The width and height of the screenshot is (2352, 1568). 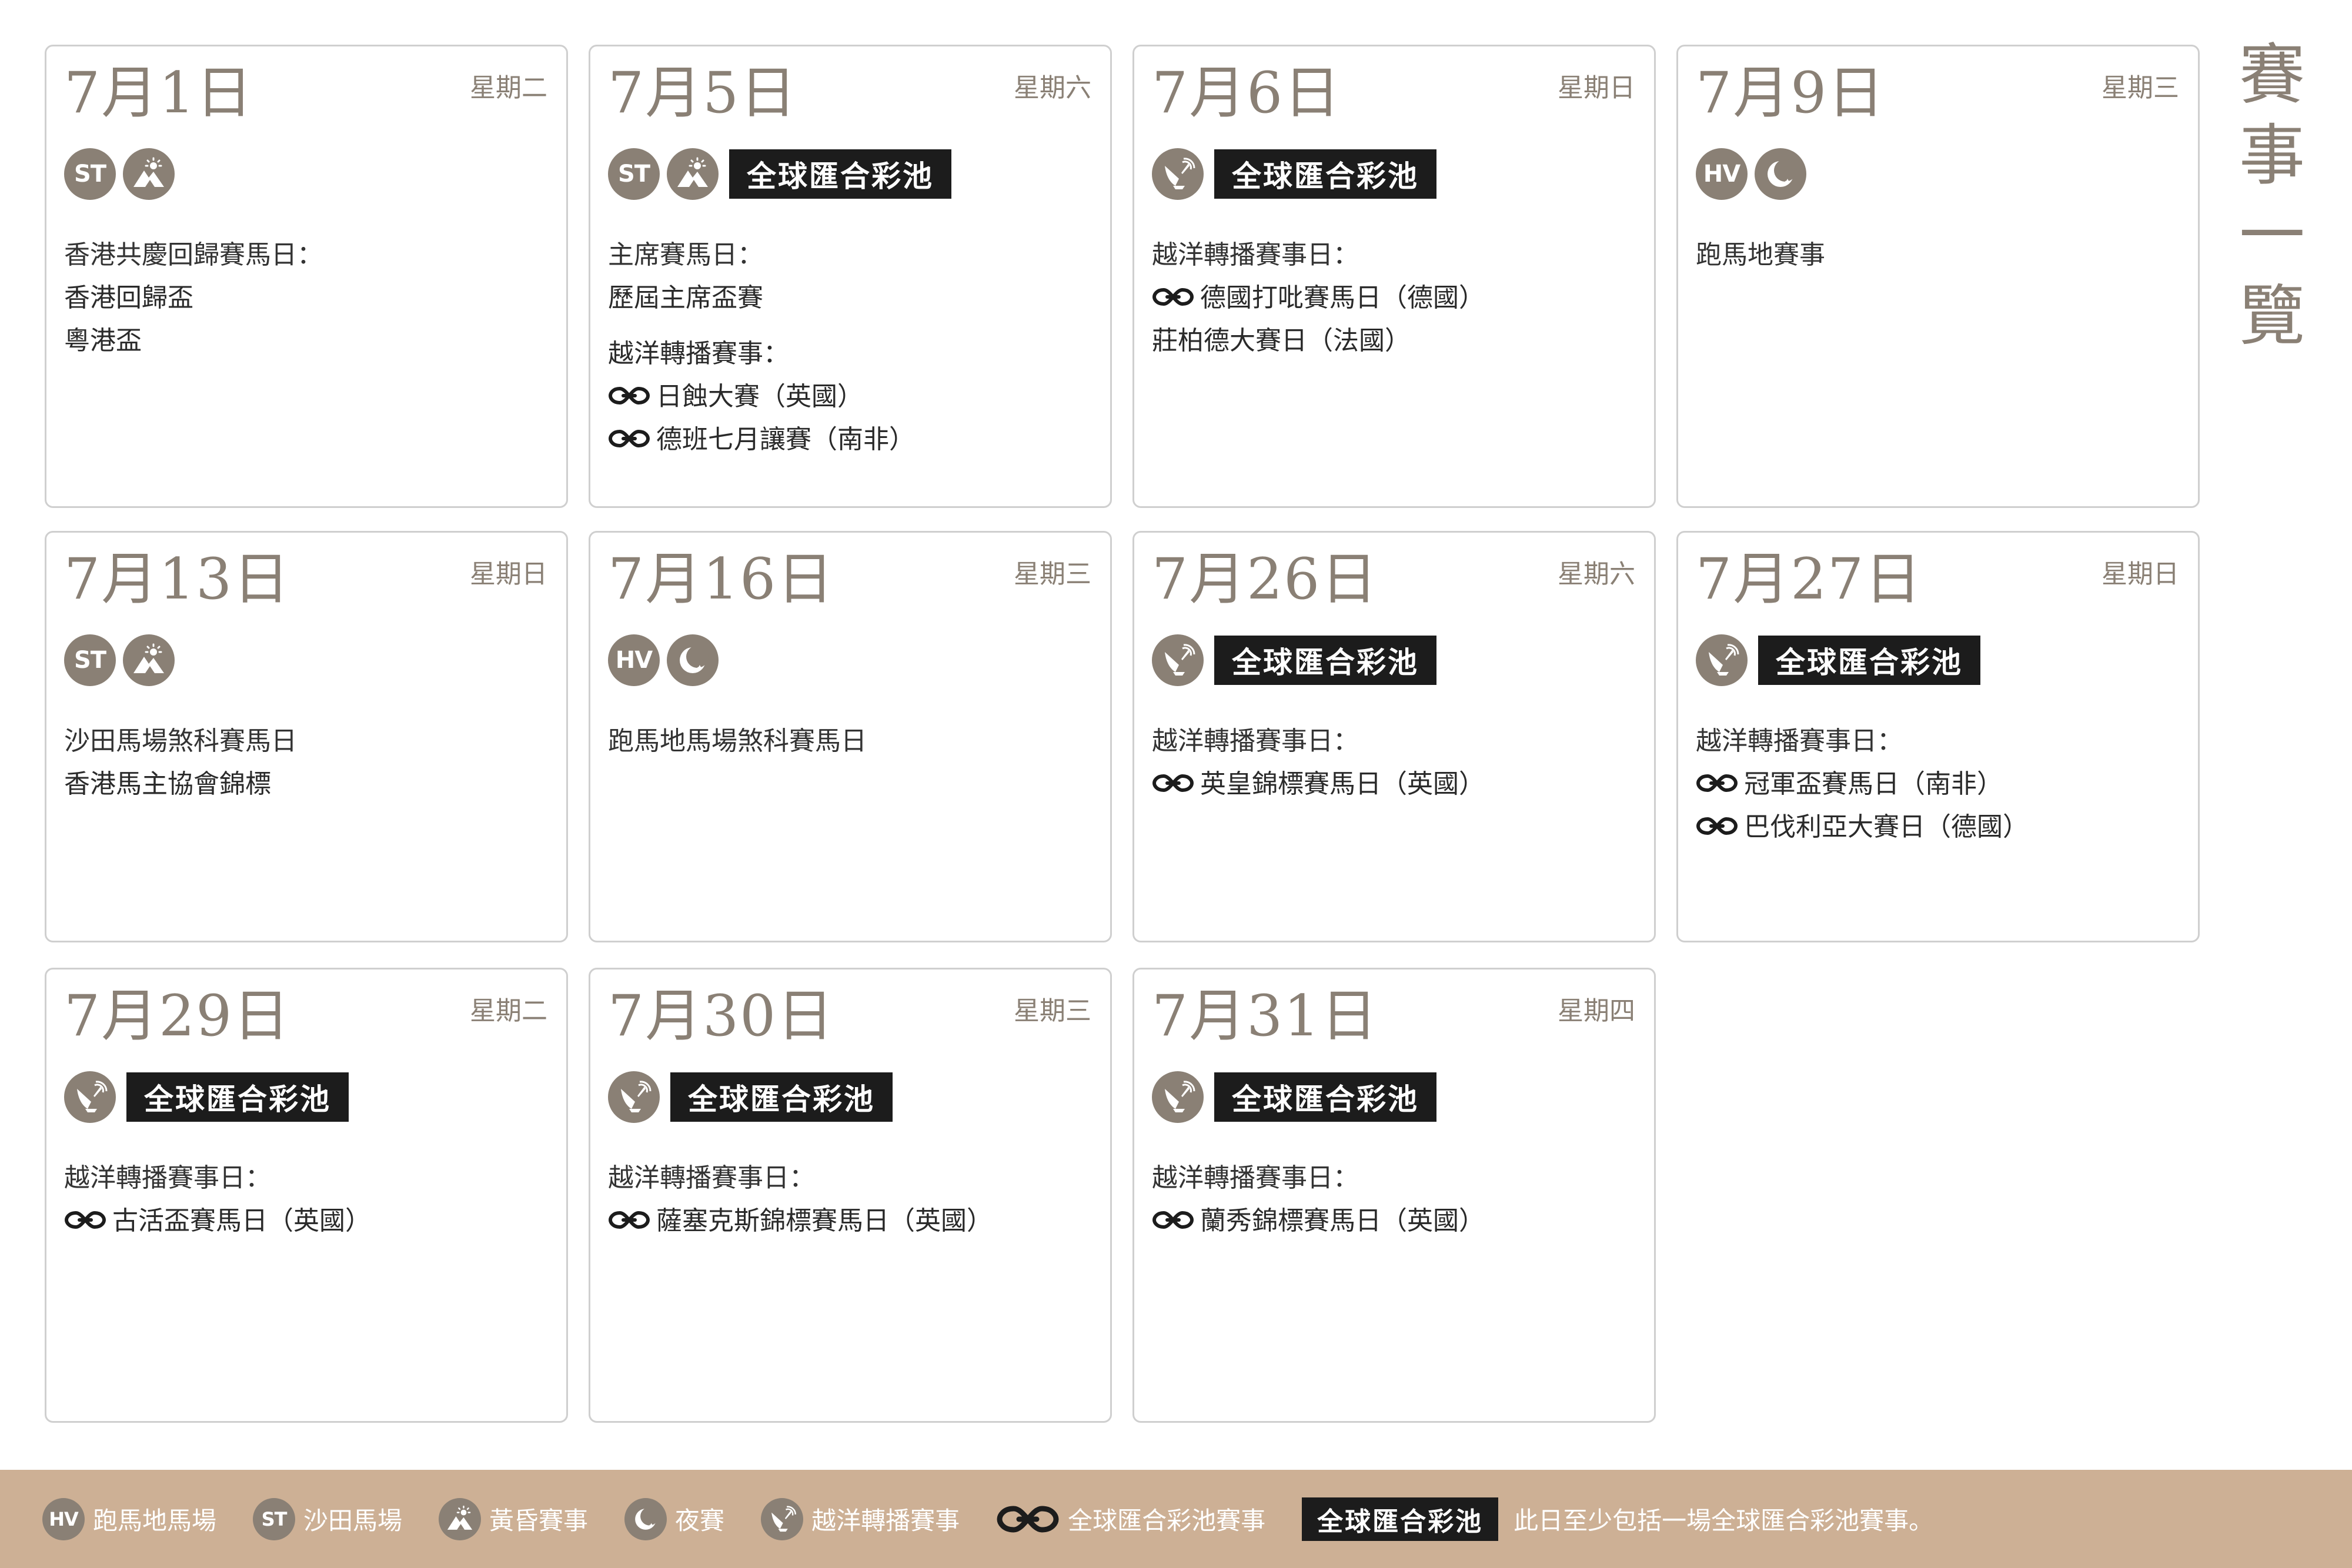 I want to click on event-text: 巴伐利亞大賽日（德國）, so click(x=1886, y=827).